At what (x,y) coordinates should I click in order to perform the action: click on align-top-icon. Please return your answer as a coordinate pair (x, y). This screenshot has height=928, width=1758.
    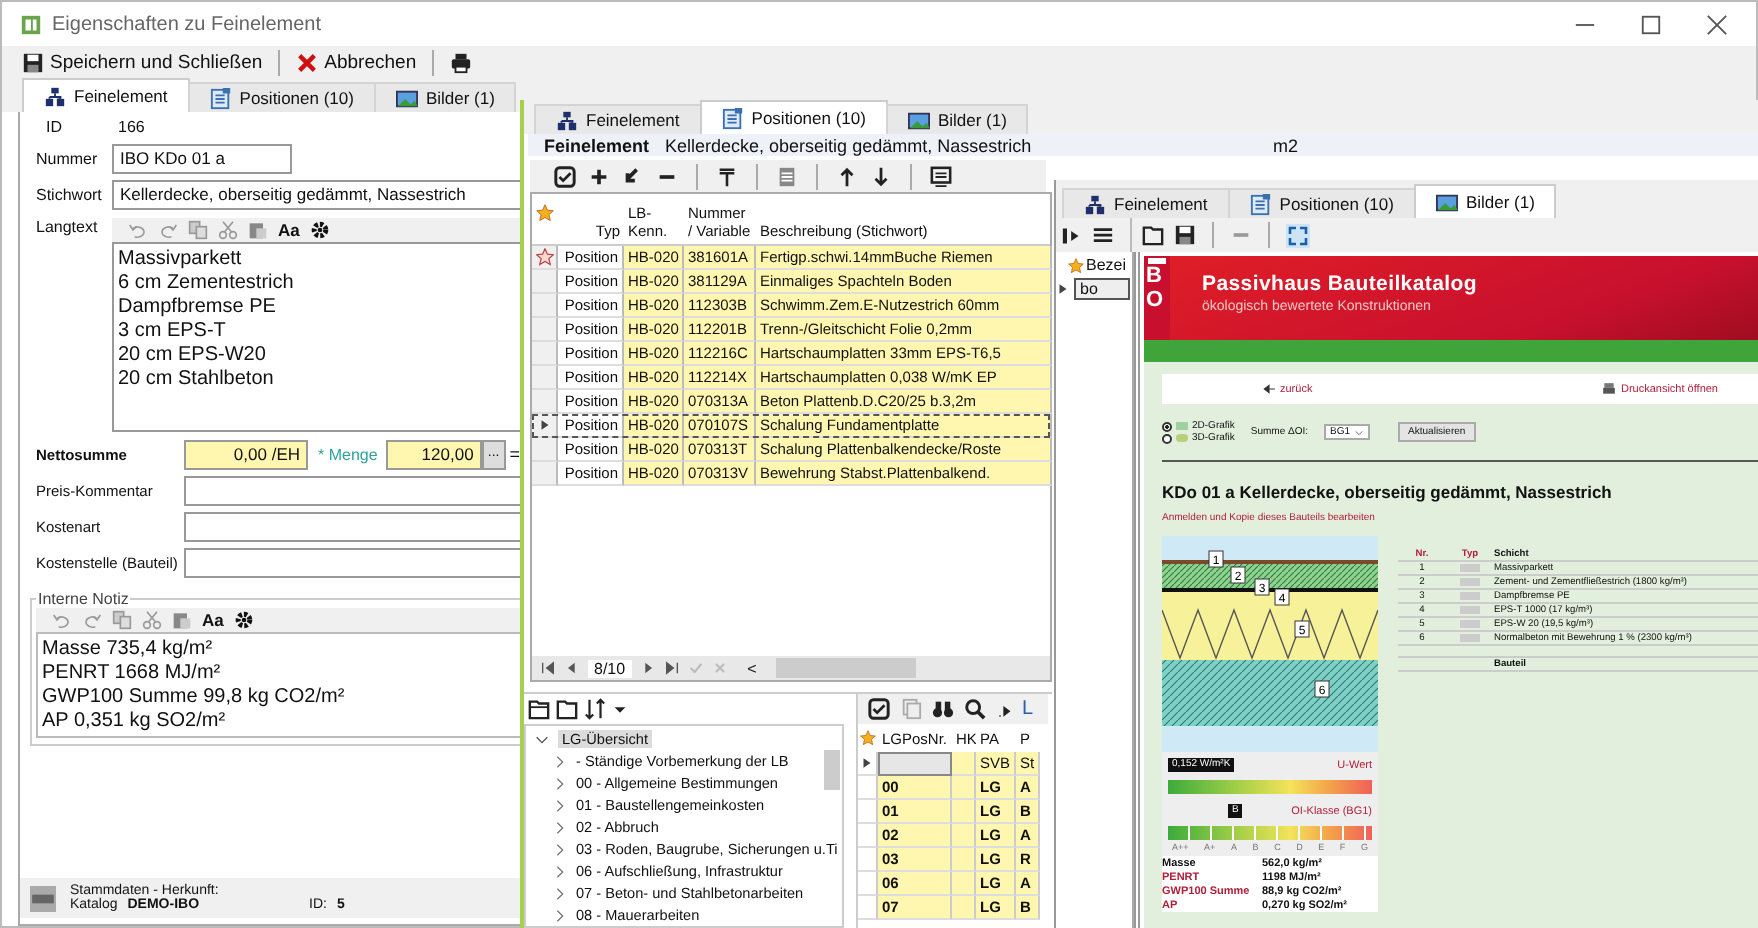
    Looking at the image, I should click on (727, 176).